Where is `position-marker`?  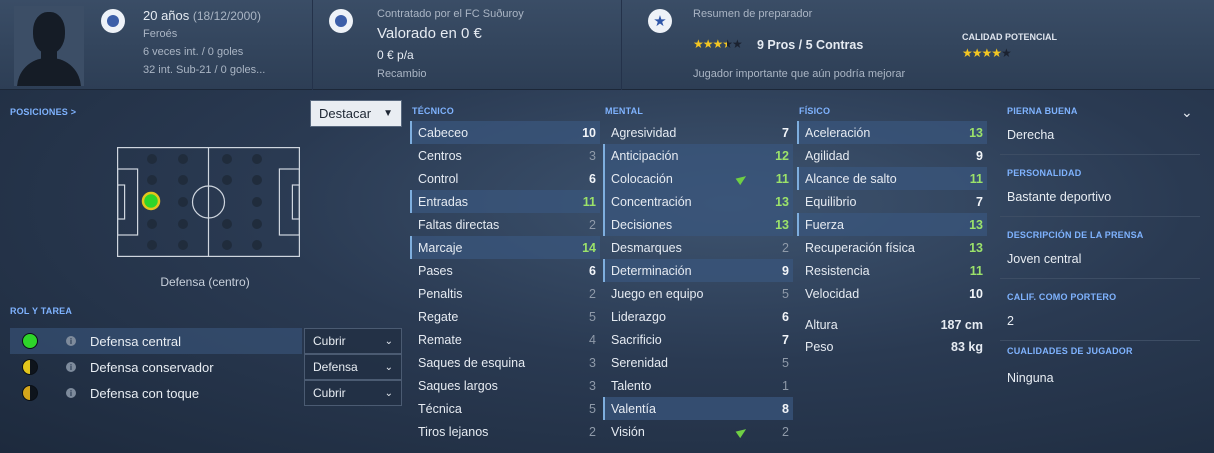
position-marker is located at coordinates (151, 201).